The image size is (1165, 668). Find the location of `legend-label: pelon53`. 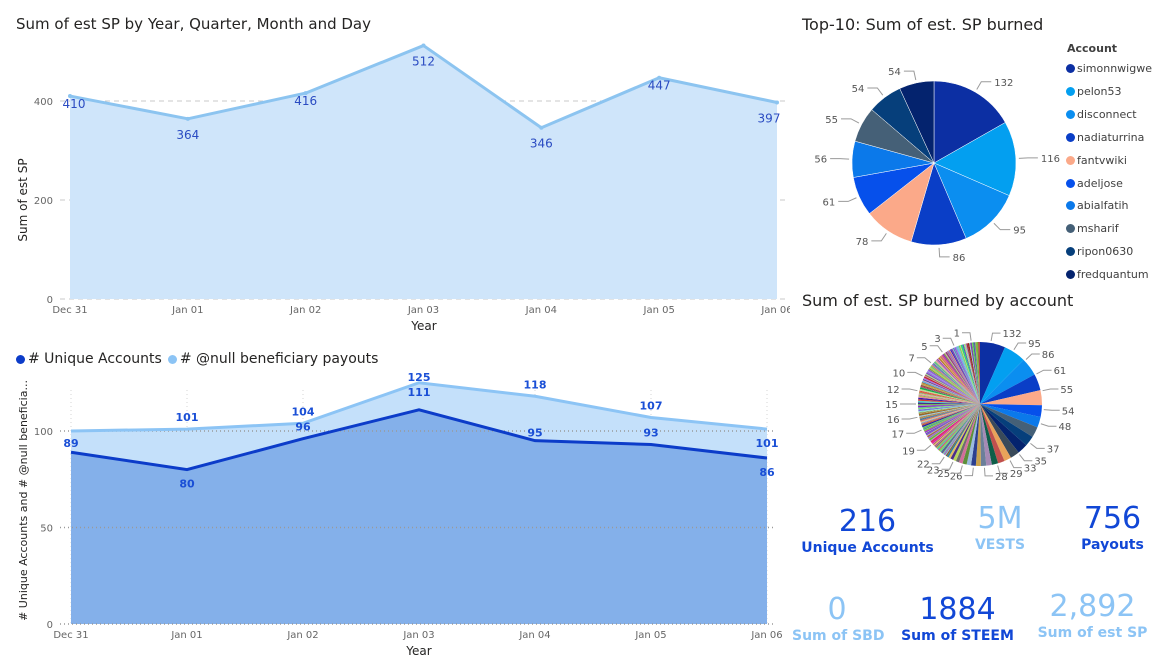

legend-label: pelon53 is located at coordinates (1099, 91).